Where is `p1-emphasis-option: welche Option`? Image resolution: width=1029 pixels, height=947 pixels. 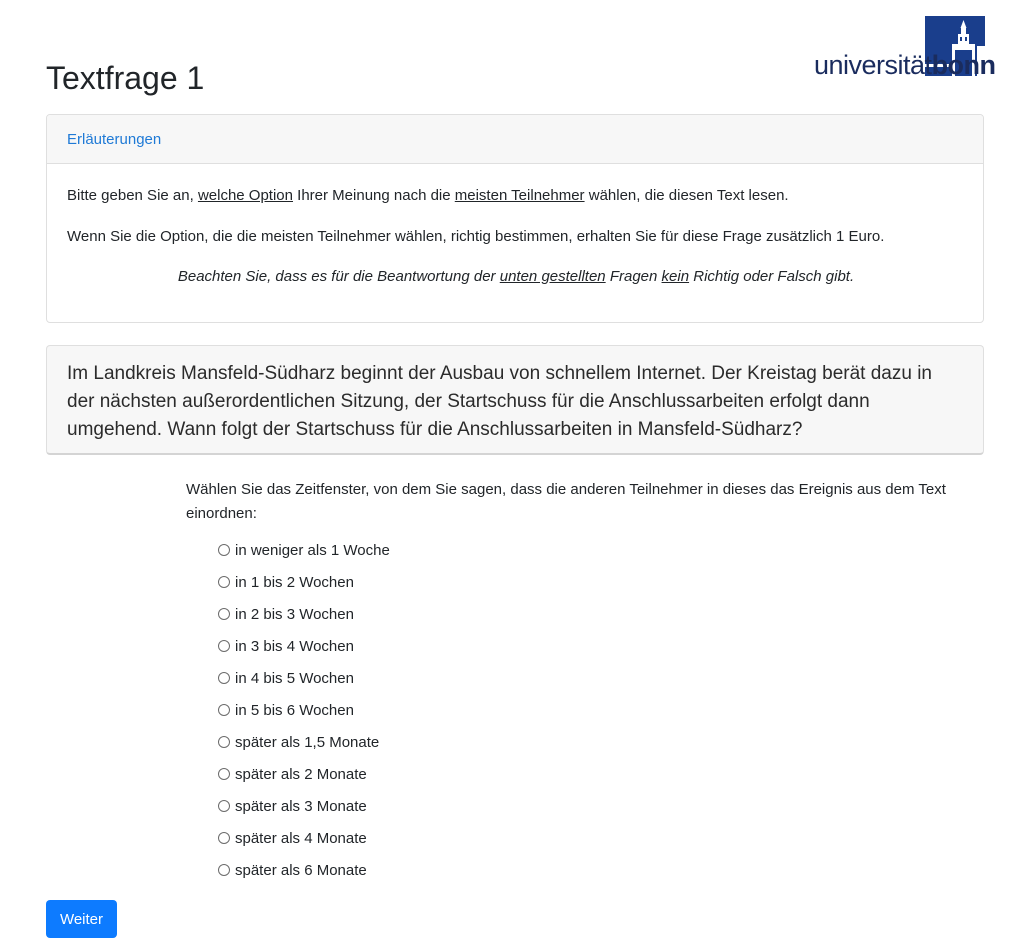 p1-emphasis-option: welche Option is located at coordinates (245, 195).